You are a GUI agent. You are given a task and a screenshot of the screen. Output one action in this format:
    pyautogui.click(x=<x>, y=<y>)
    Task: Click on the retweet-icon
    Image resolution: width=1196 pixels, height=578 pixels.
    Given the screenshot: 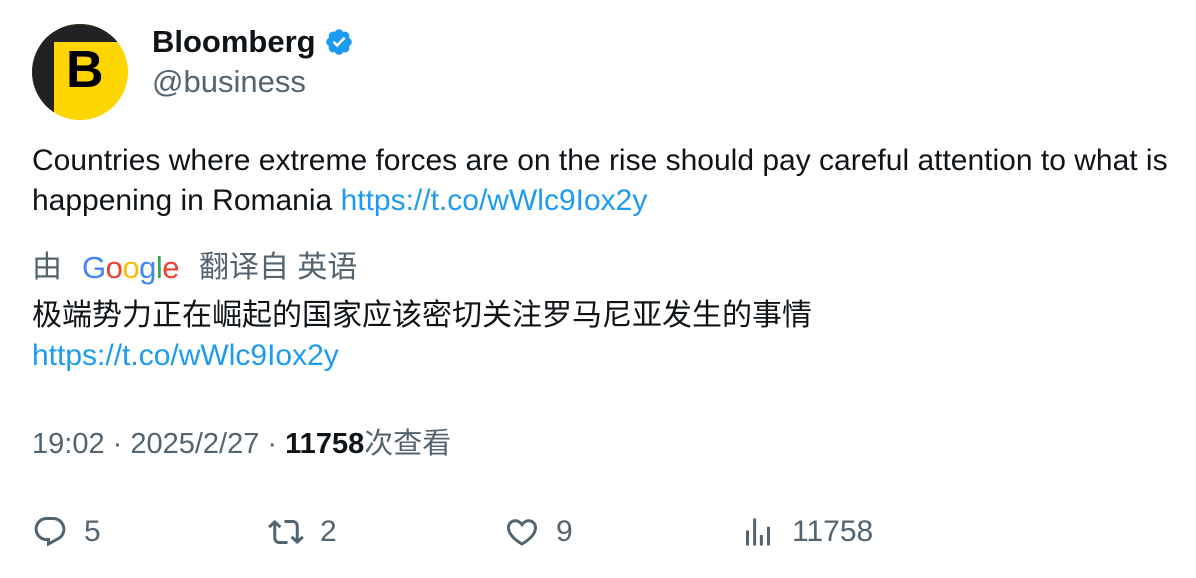 What is the action you would take?
    pyautogui.click(x=286, y=532)
    